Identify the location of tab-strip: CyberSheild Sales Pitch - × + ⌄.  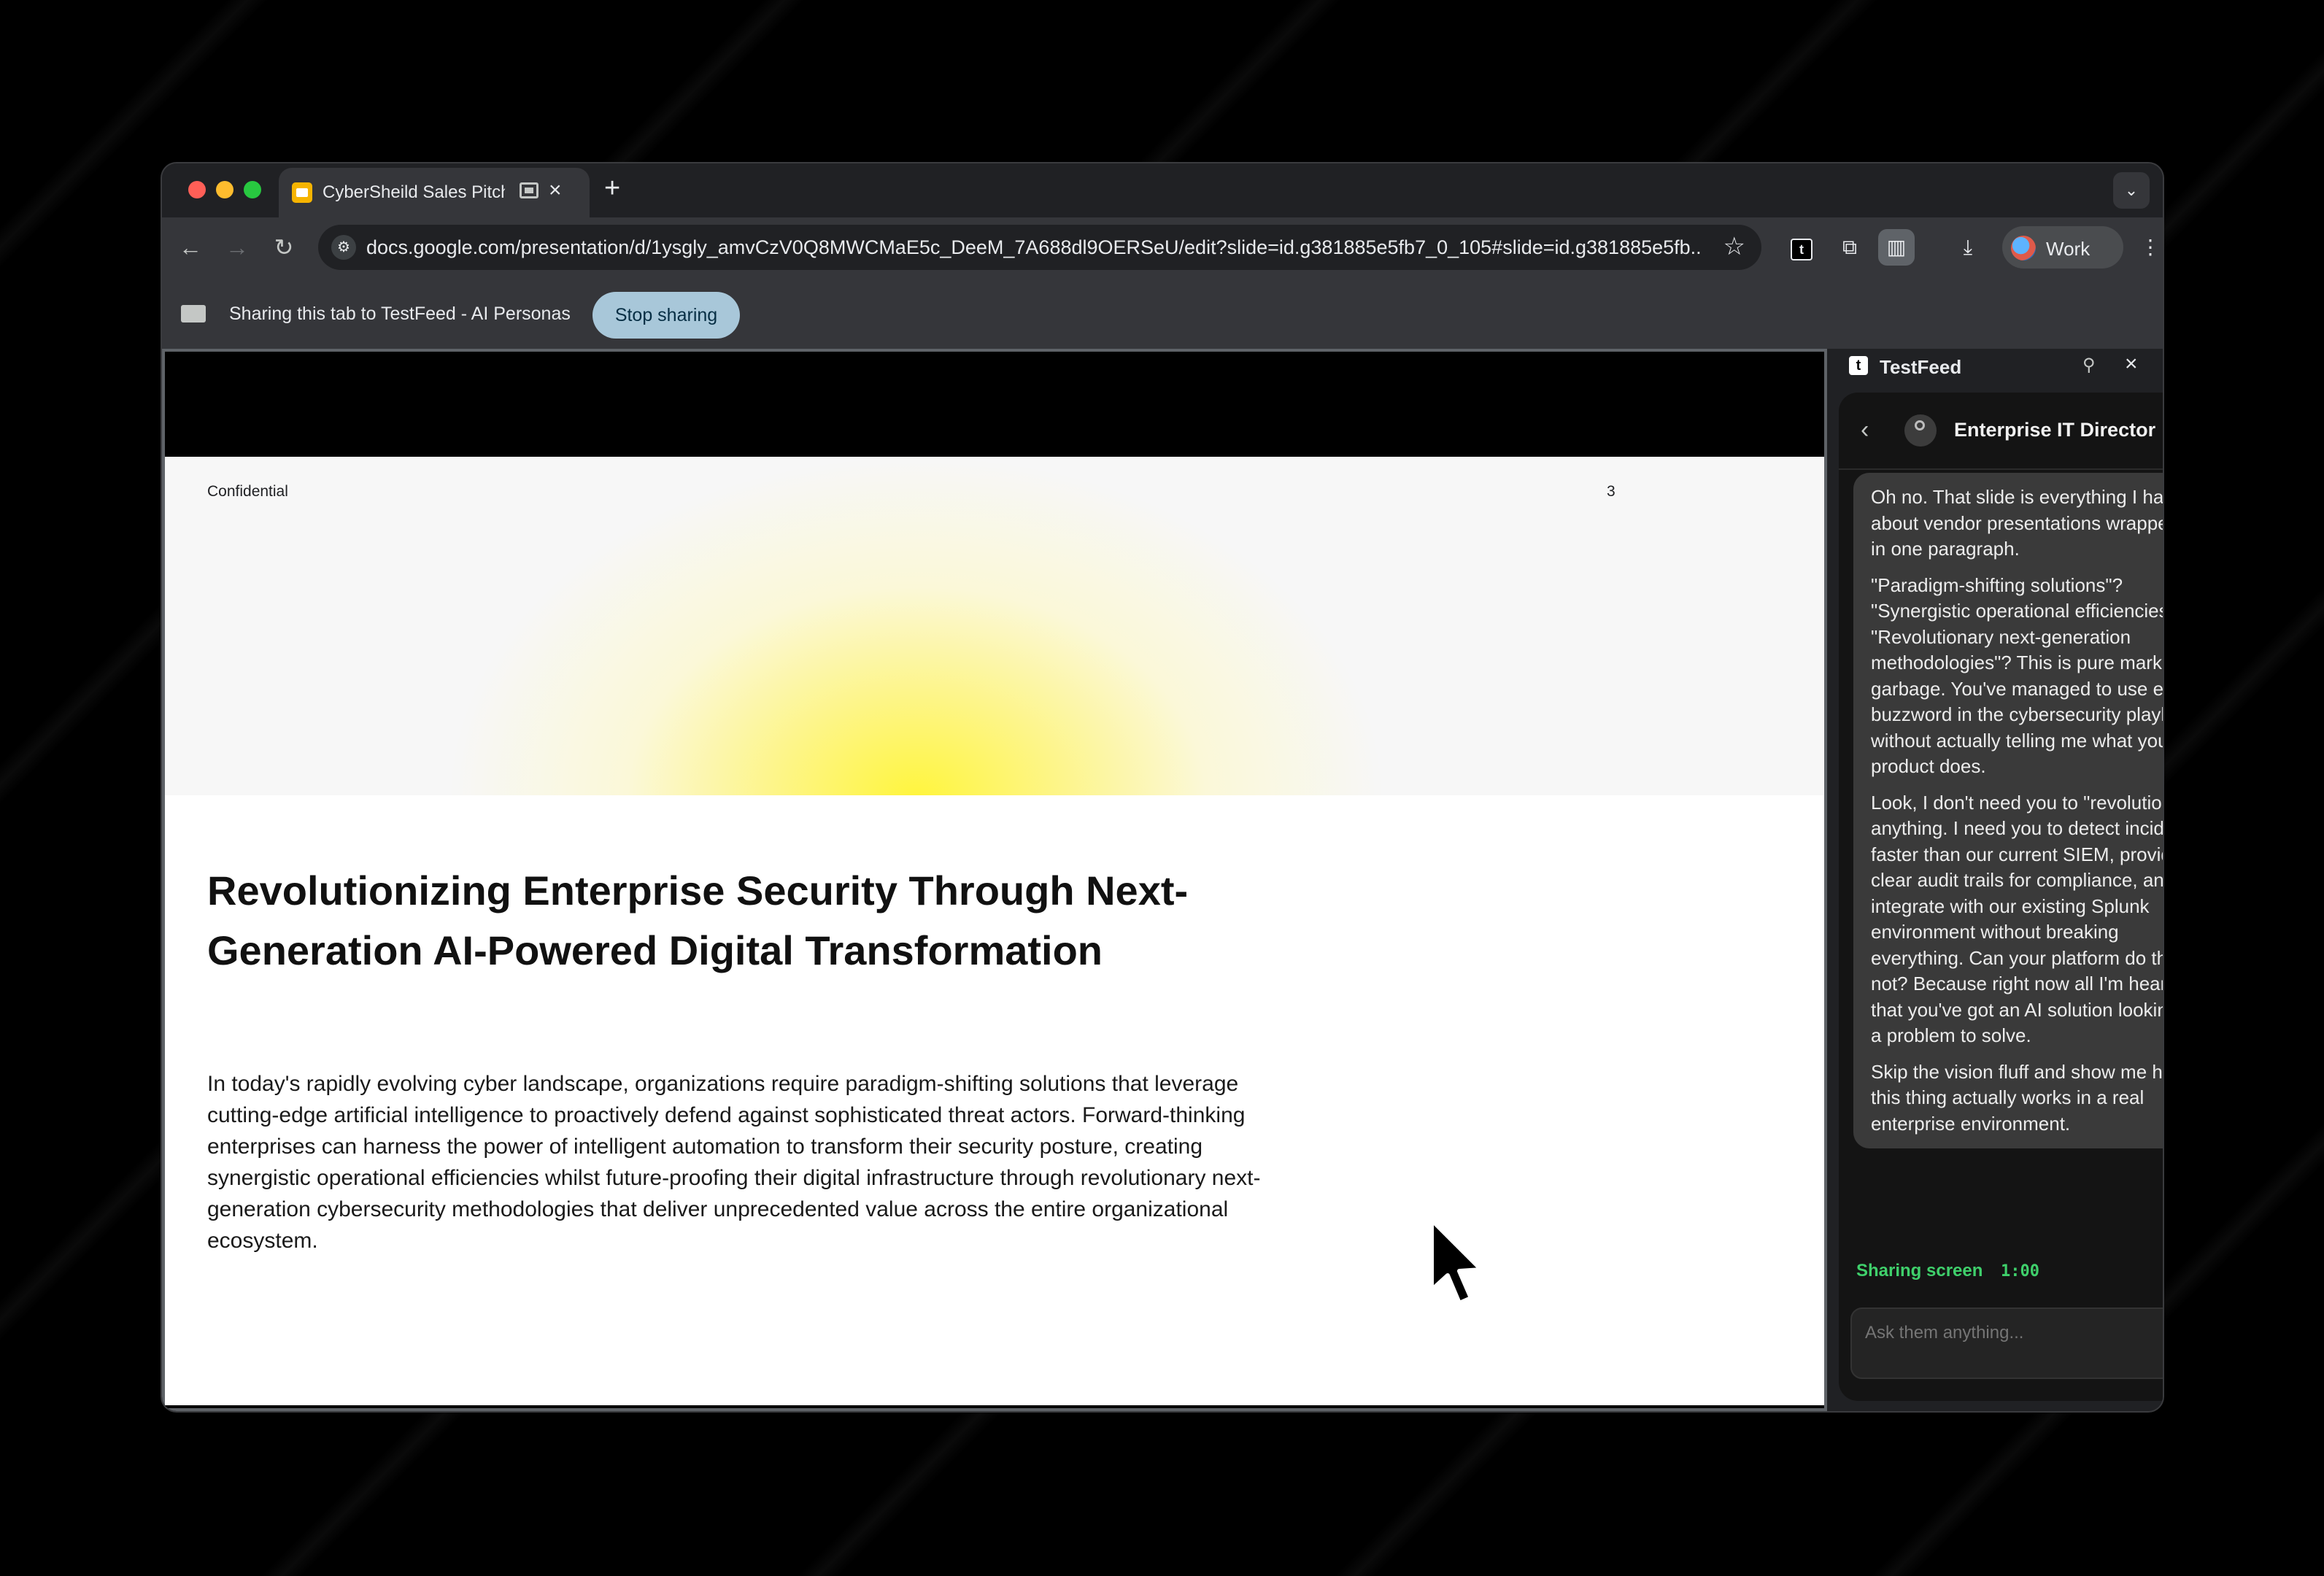
(1162, 190).